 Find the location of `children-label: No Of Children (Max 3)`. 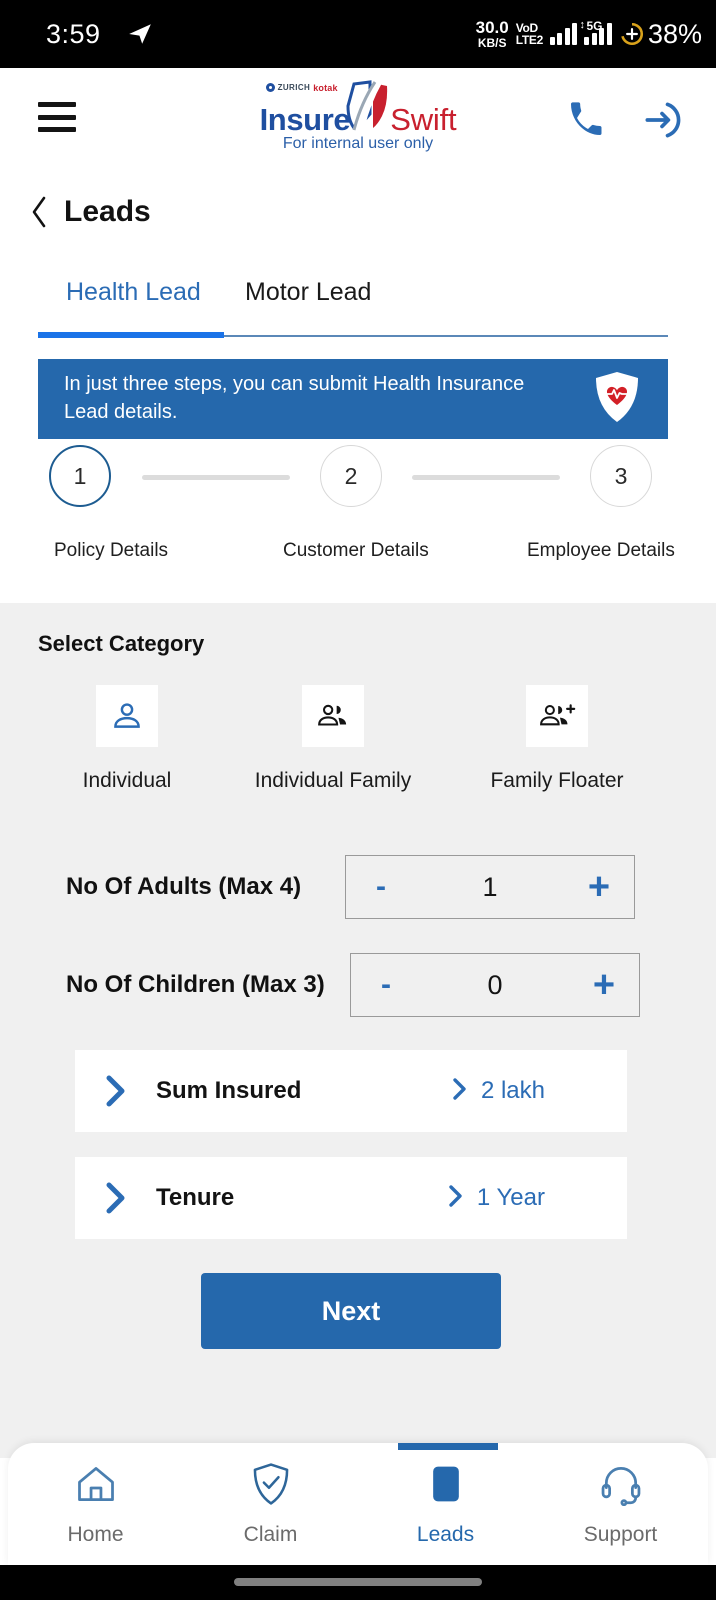

children-label: No Of Children (Max 3) is located at coordinates (195, 984).